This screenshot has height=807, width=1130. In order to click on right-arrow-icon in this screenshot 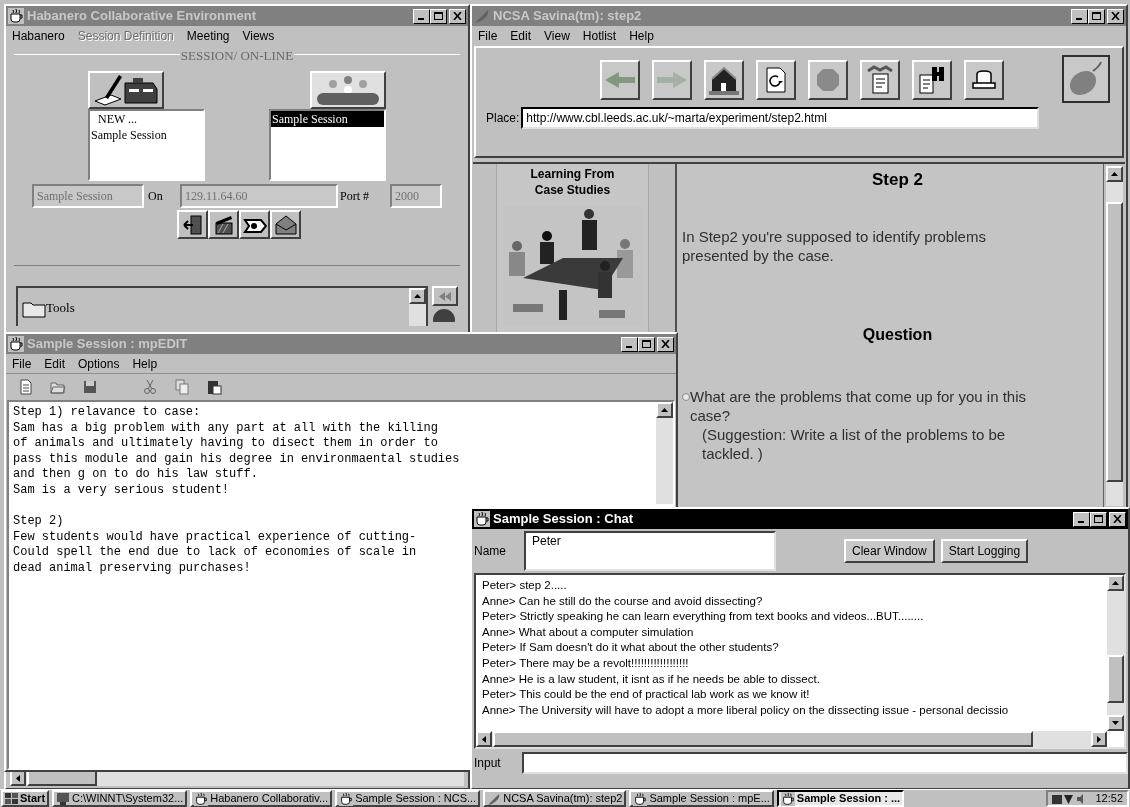, I will do `click(1099, 739)`.